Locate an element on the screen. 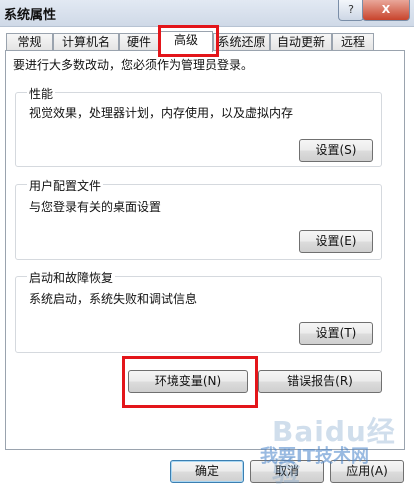  cancel-button: 取消 is located at coordinates (287, 471).